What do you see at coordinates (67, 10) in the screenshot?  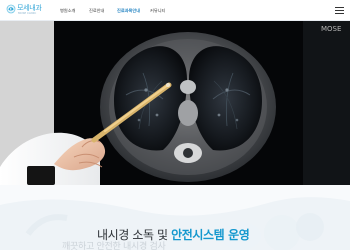 I see `nav-item-clinic-intro: 병원소개` at bounding box center [67, 10].